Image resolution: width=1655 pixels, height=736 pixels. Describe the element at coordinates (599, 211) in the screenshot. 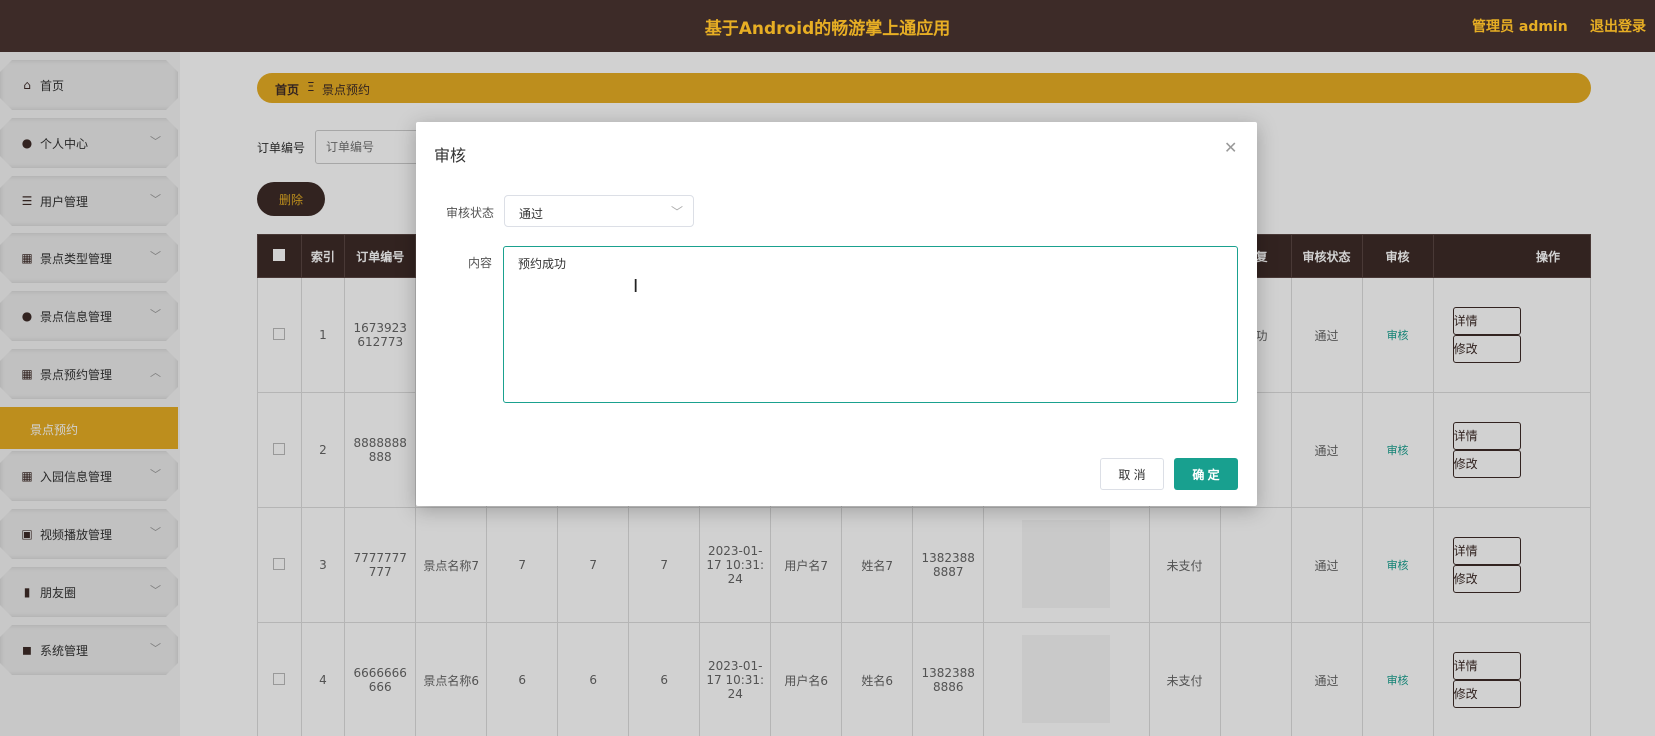

I see `status-select: 通过 ﹀` at that location.